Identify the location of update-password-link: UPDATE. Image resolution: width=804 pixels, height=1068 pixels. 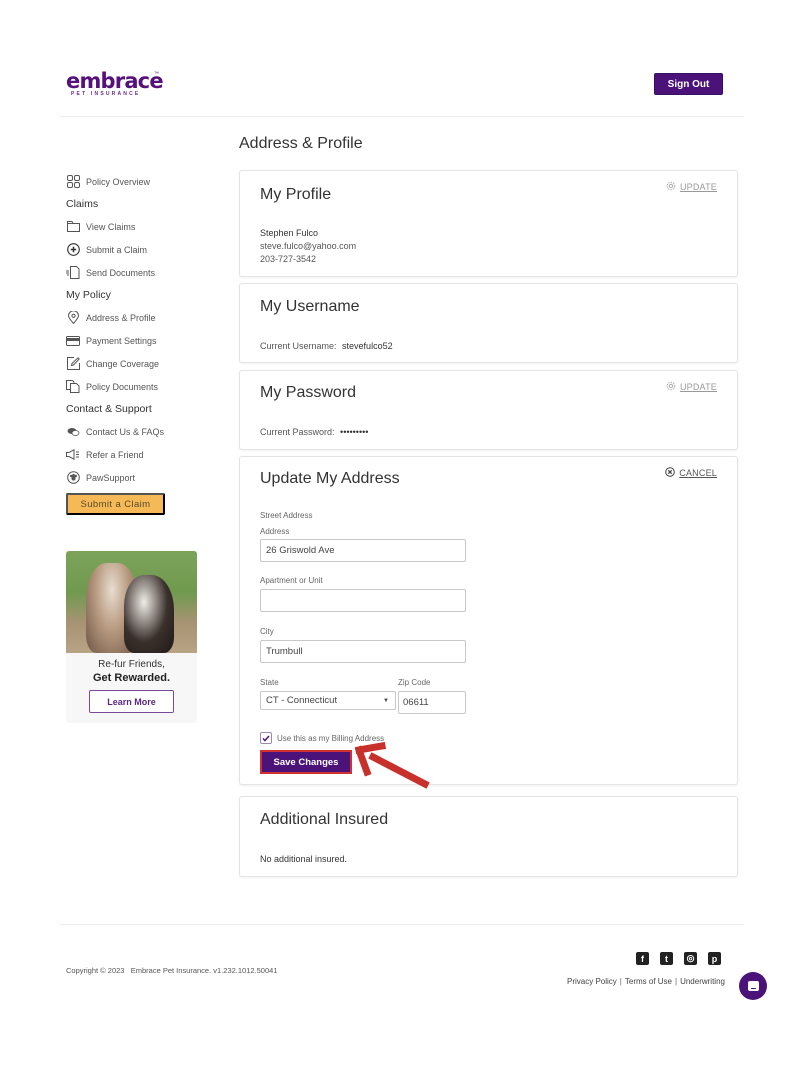
(691, 387).